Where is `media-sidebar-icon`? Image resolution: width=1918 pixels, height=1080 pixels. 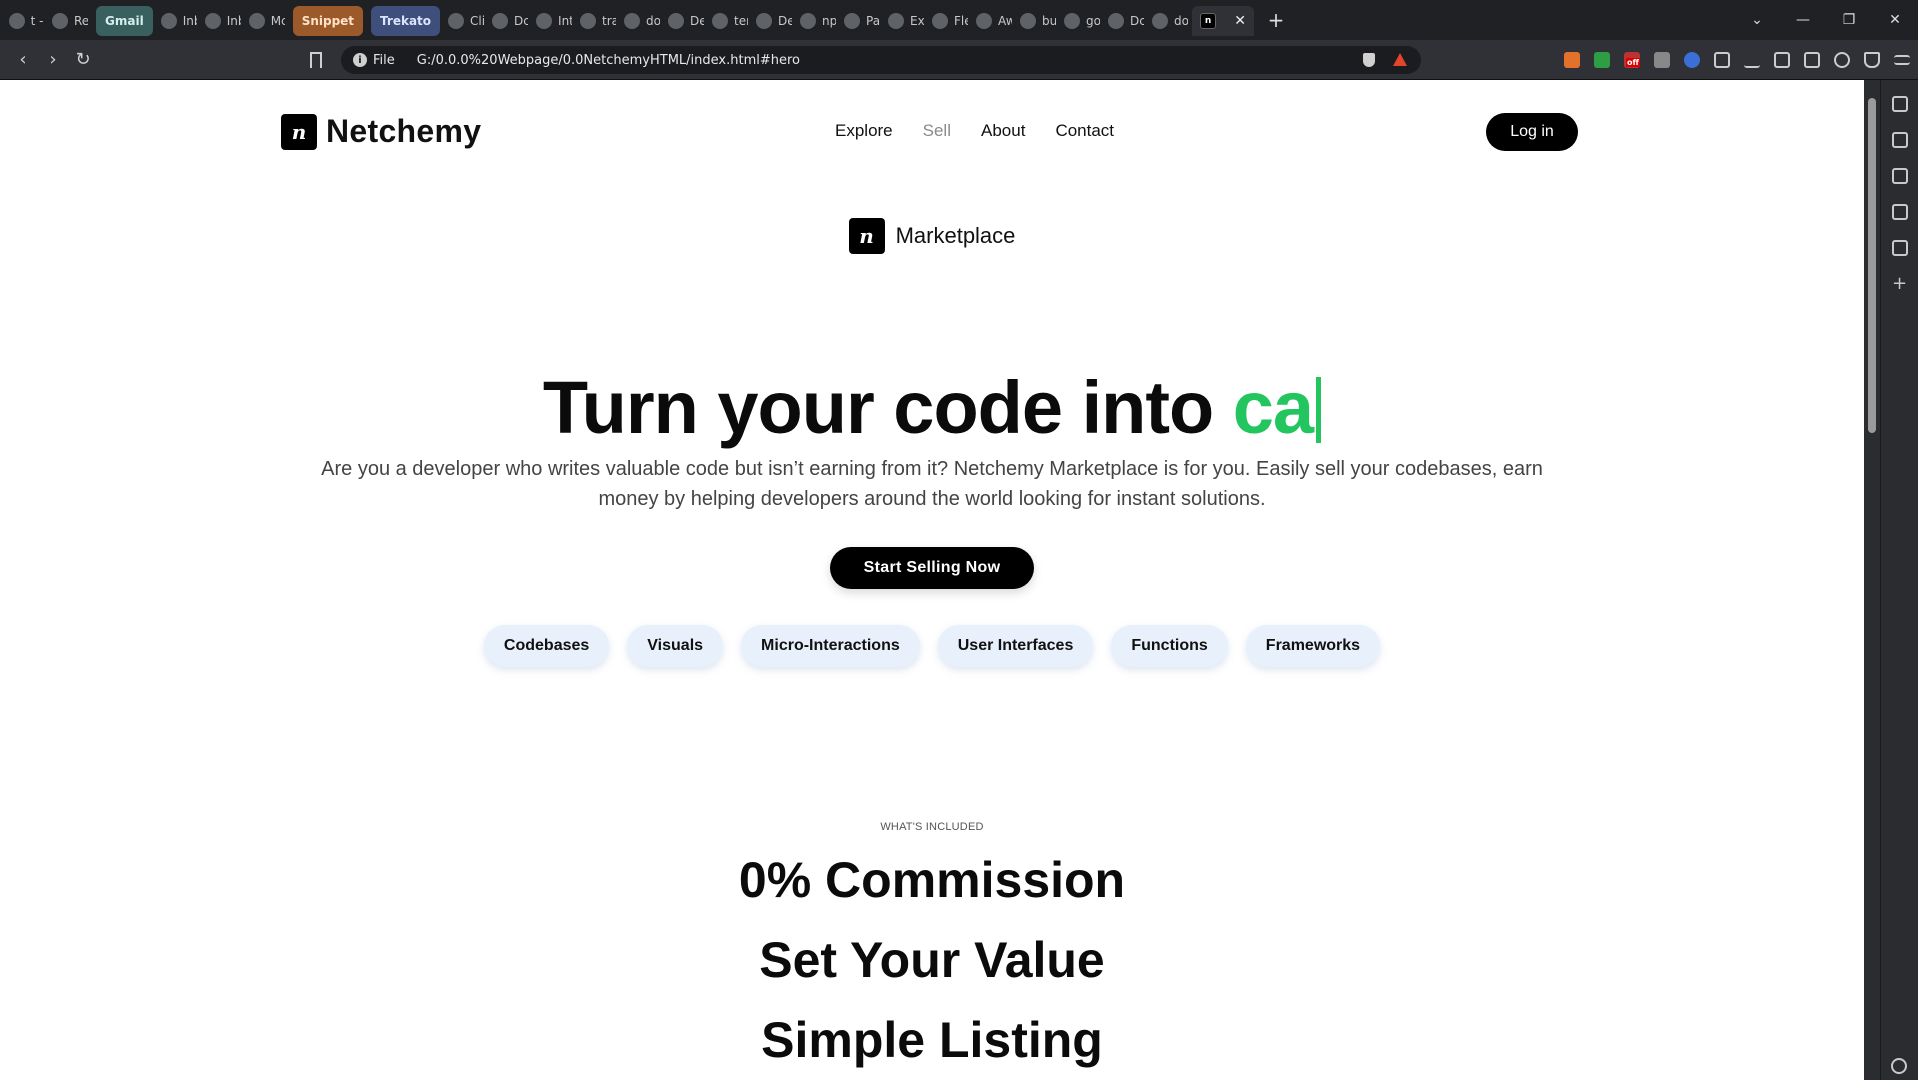
media-sidebar-icon is located at coordinates (1899, 140).